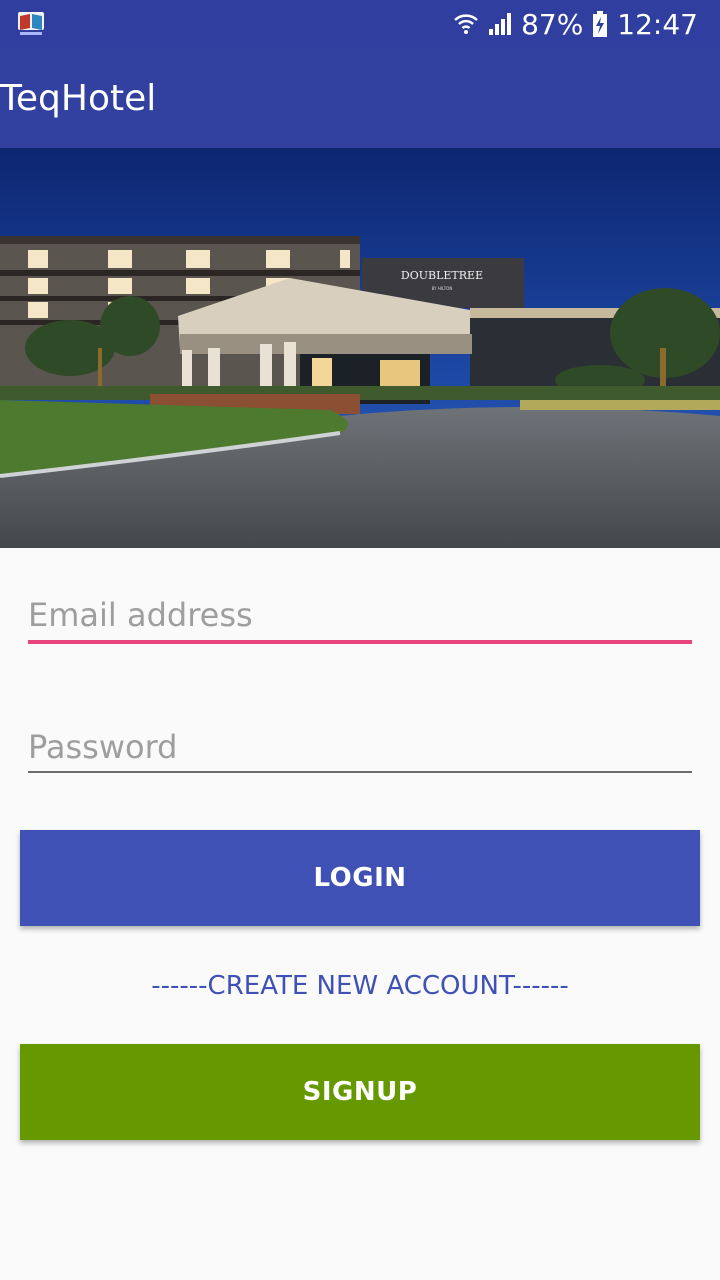 The width and height of the screenshot is (720, 1280). Describe the element at coordinates (360, 772) in the screenshot. I see `password-underline` at that location.